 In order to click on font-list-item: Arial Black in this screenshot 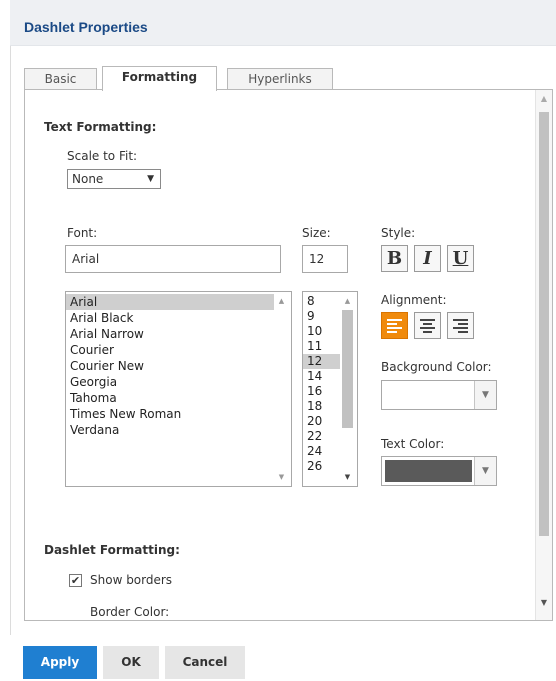, I will do `click(170, 318)`.